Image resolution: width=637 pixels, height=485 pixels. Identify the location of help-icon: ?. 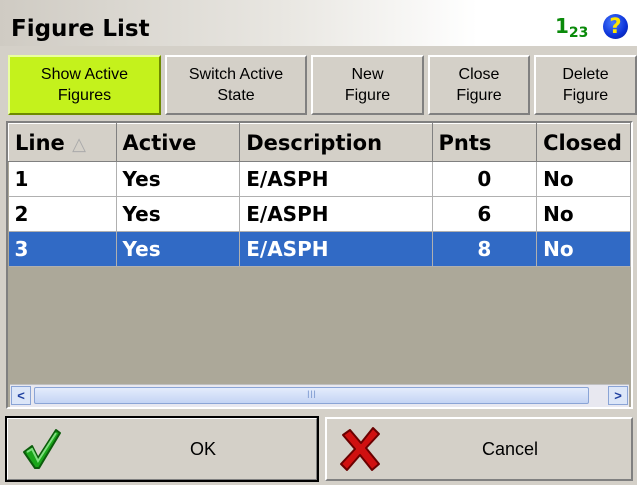
(615, 26).